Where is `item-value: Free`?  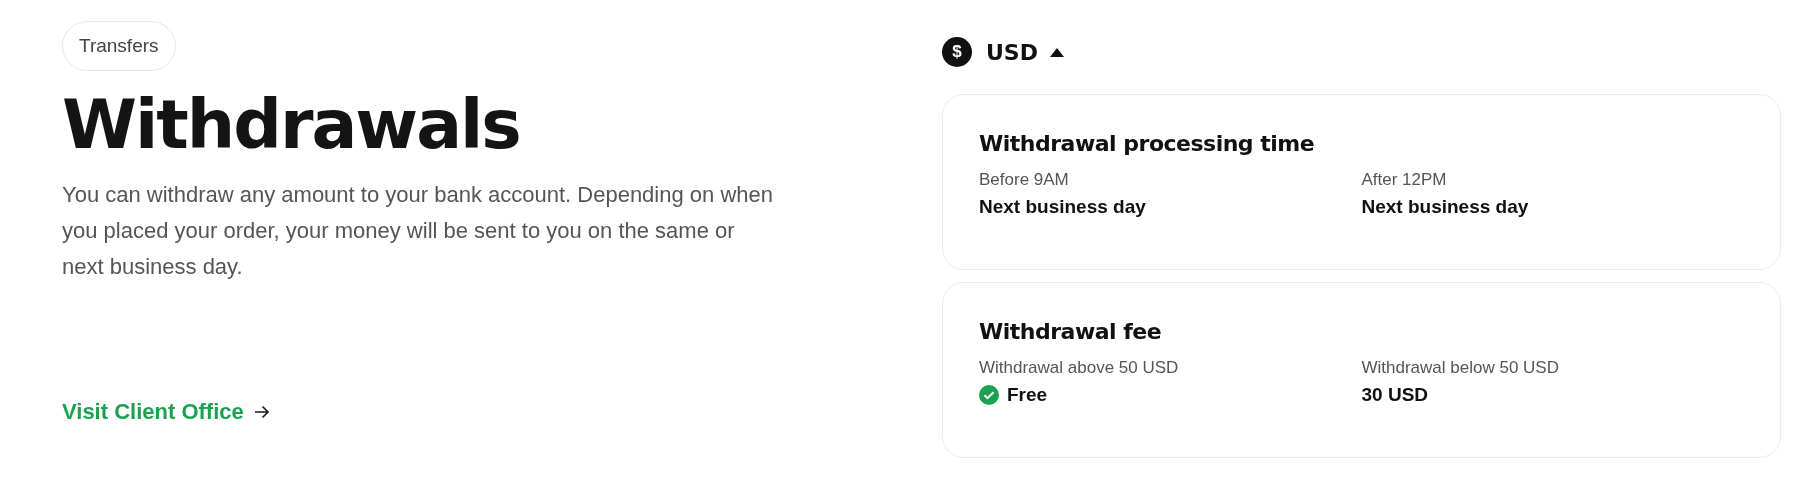 item-value: Free is located at coordinates (1027, 395).